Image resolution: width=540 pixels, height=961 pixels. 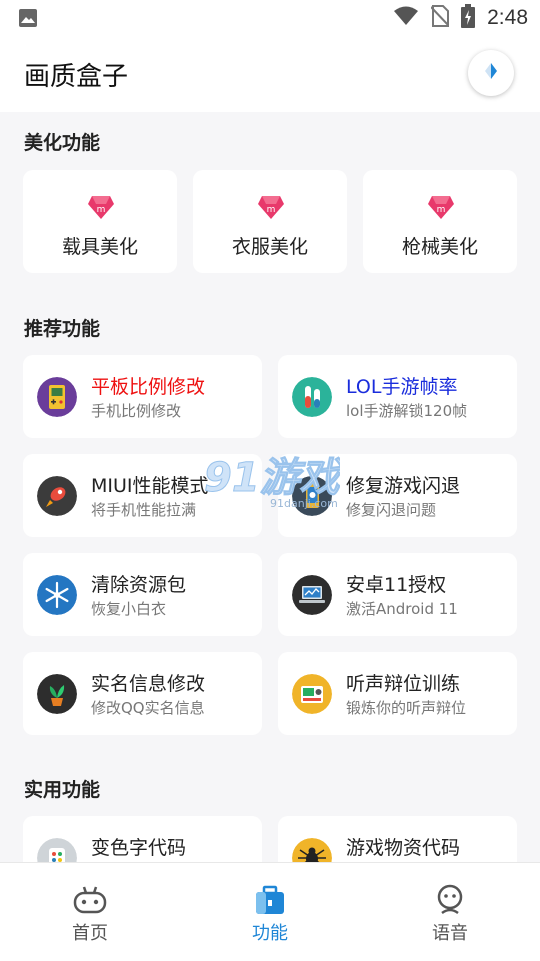 I want to click on nav-voice: 语音, so click(x=450, y=912).